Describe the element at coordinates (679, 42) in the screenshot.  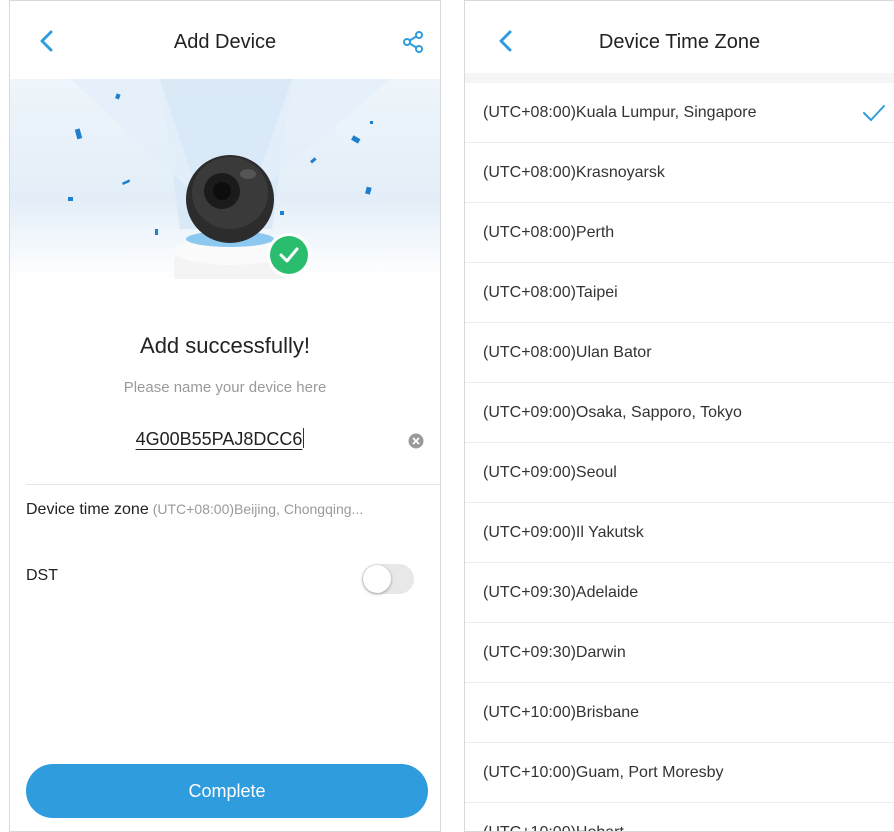
I see `page-title: Device Time Zone` at that location.